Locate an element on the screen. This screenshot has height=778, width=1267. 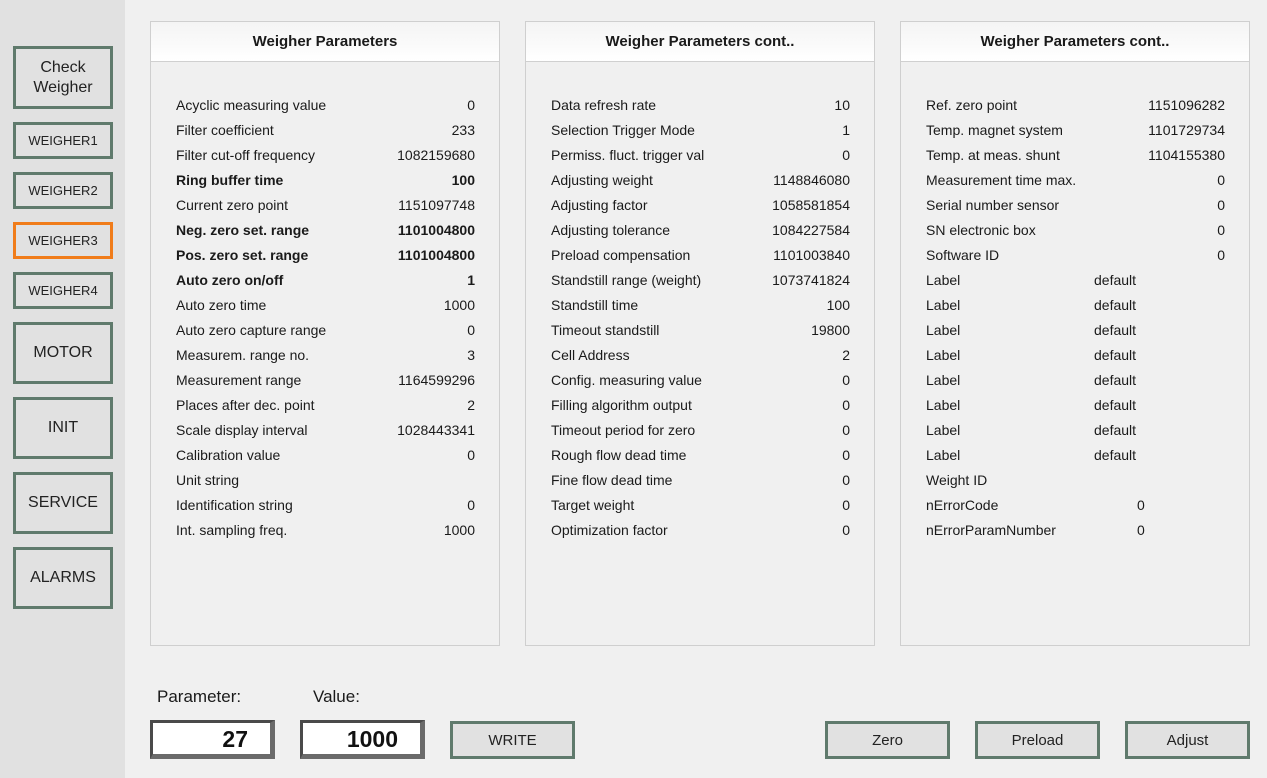
parameter-label: Adjusting tolerance is located at coordinates (611, 230).